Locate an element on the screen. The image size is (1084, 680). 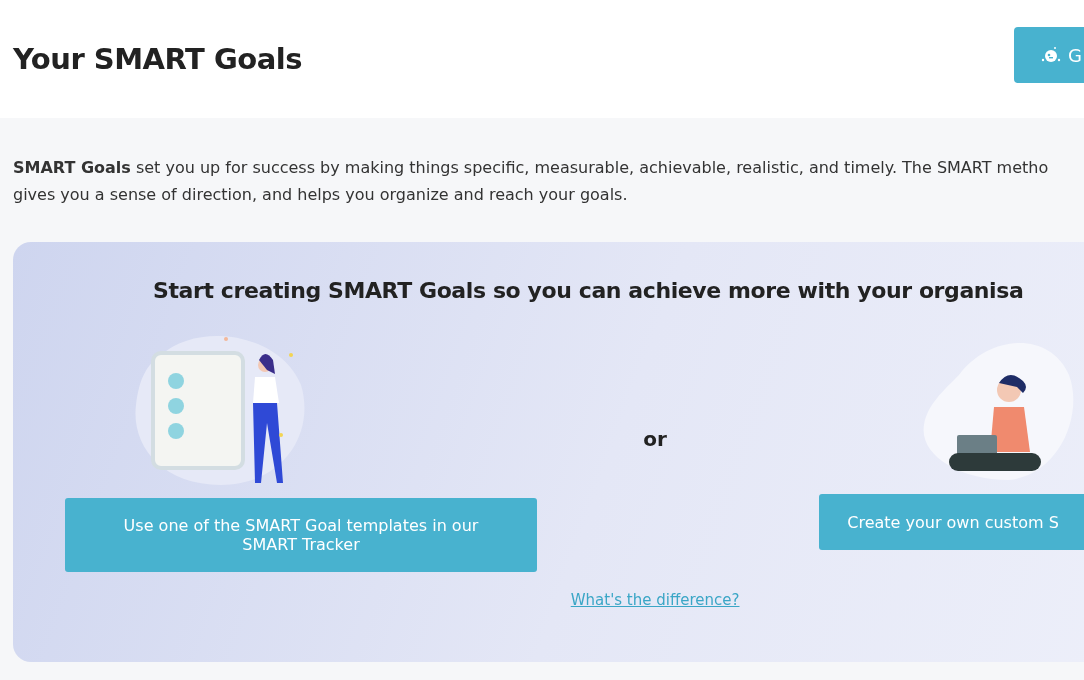
intro-paragraph: SMART Goals set you up for success by making things specific, measurable, achievable, realistic, and timely. The SMART metho gives you a sense of direction, and helps you organize and reach your goals. is located at coordinates (531, 181).